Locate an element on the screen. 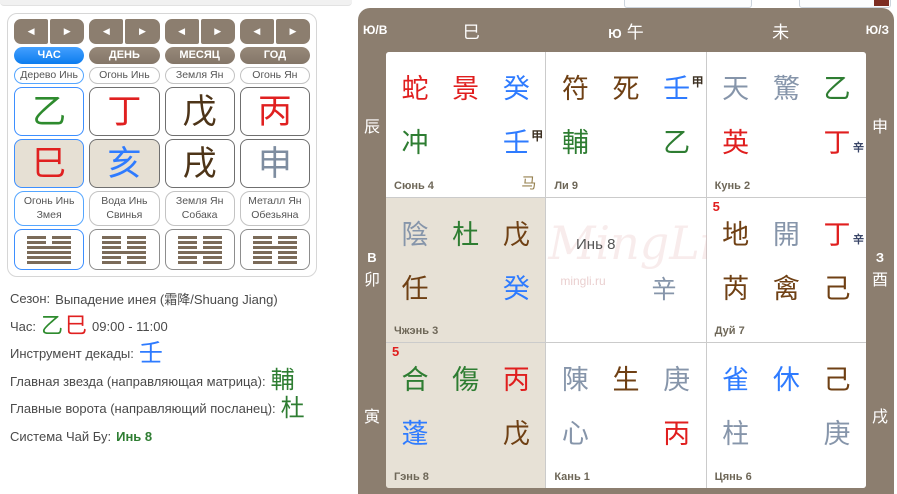 This screenshot has width=897, height=494. prev-hour-button: ◀ is located at coordinates (31, 31).